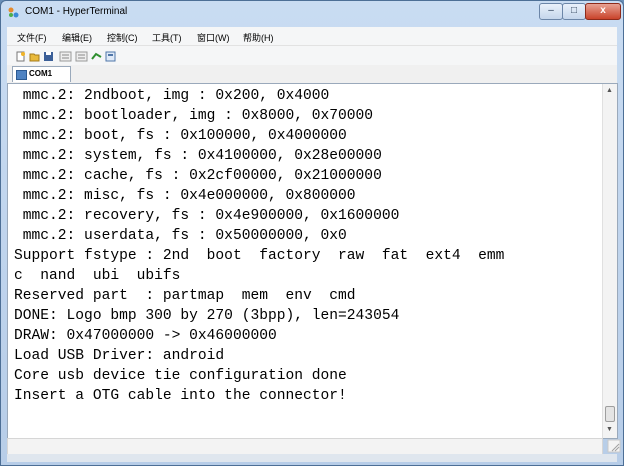 This screenshot has width=624, height=466. I want to click on terminal-icon, so click(21, 75).